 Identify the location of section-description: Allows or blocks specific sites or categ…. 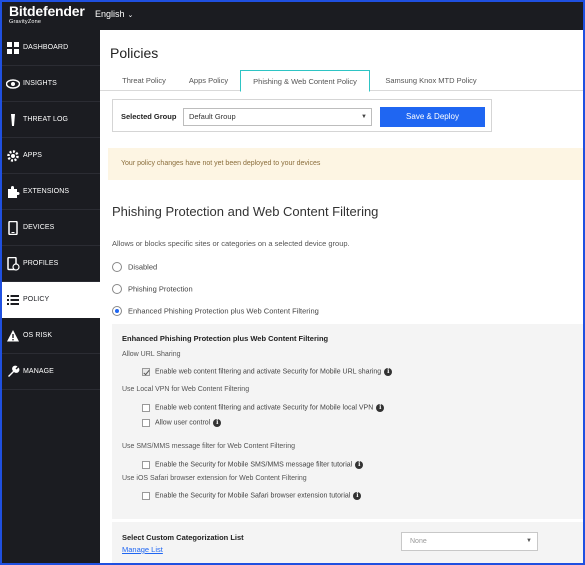
(231, 243).